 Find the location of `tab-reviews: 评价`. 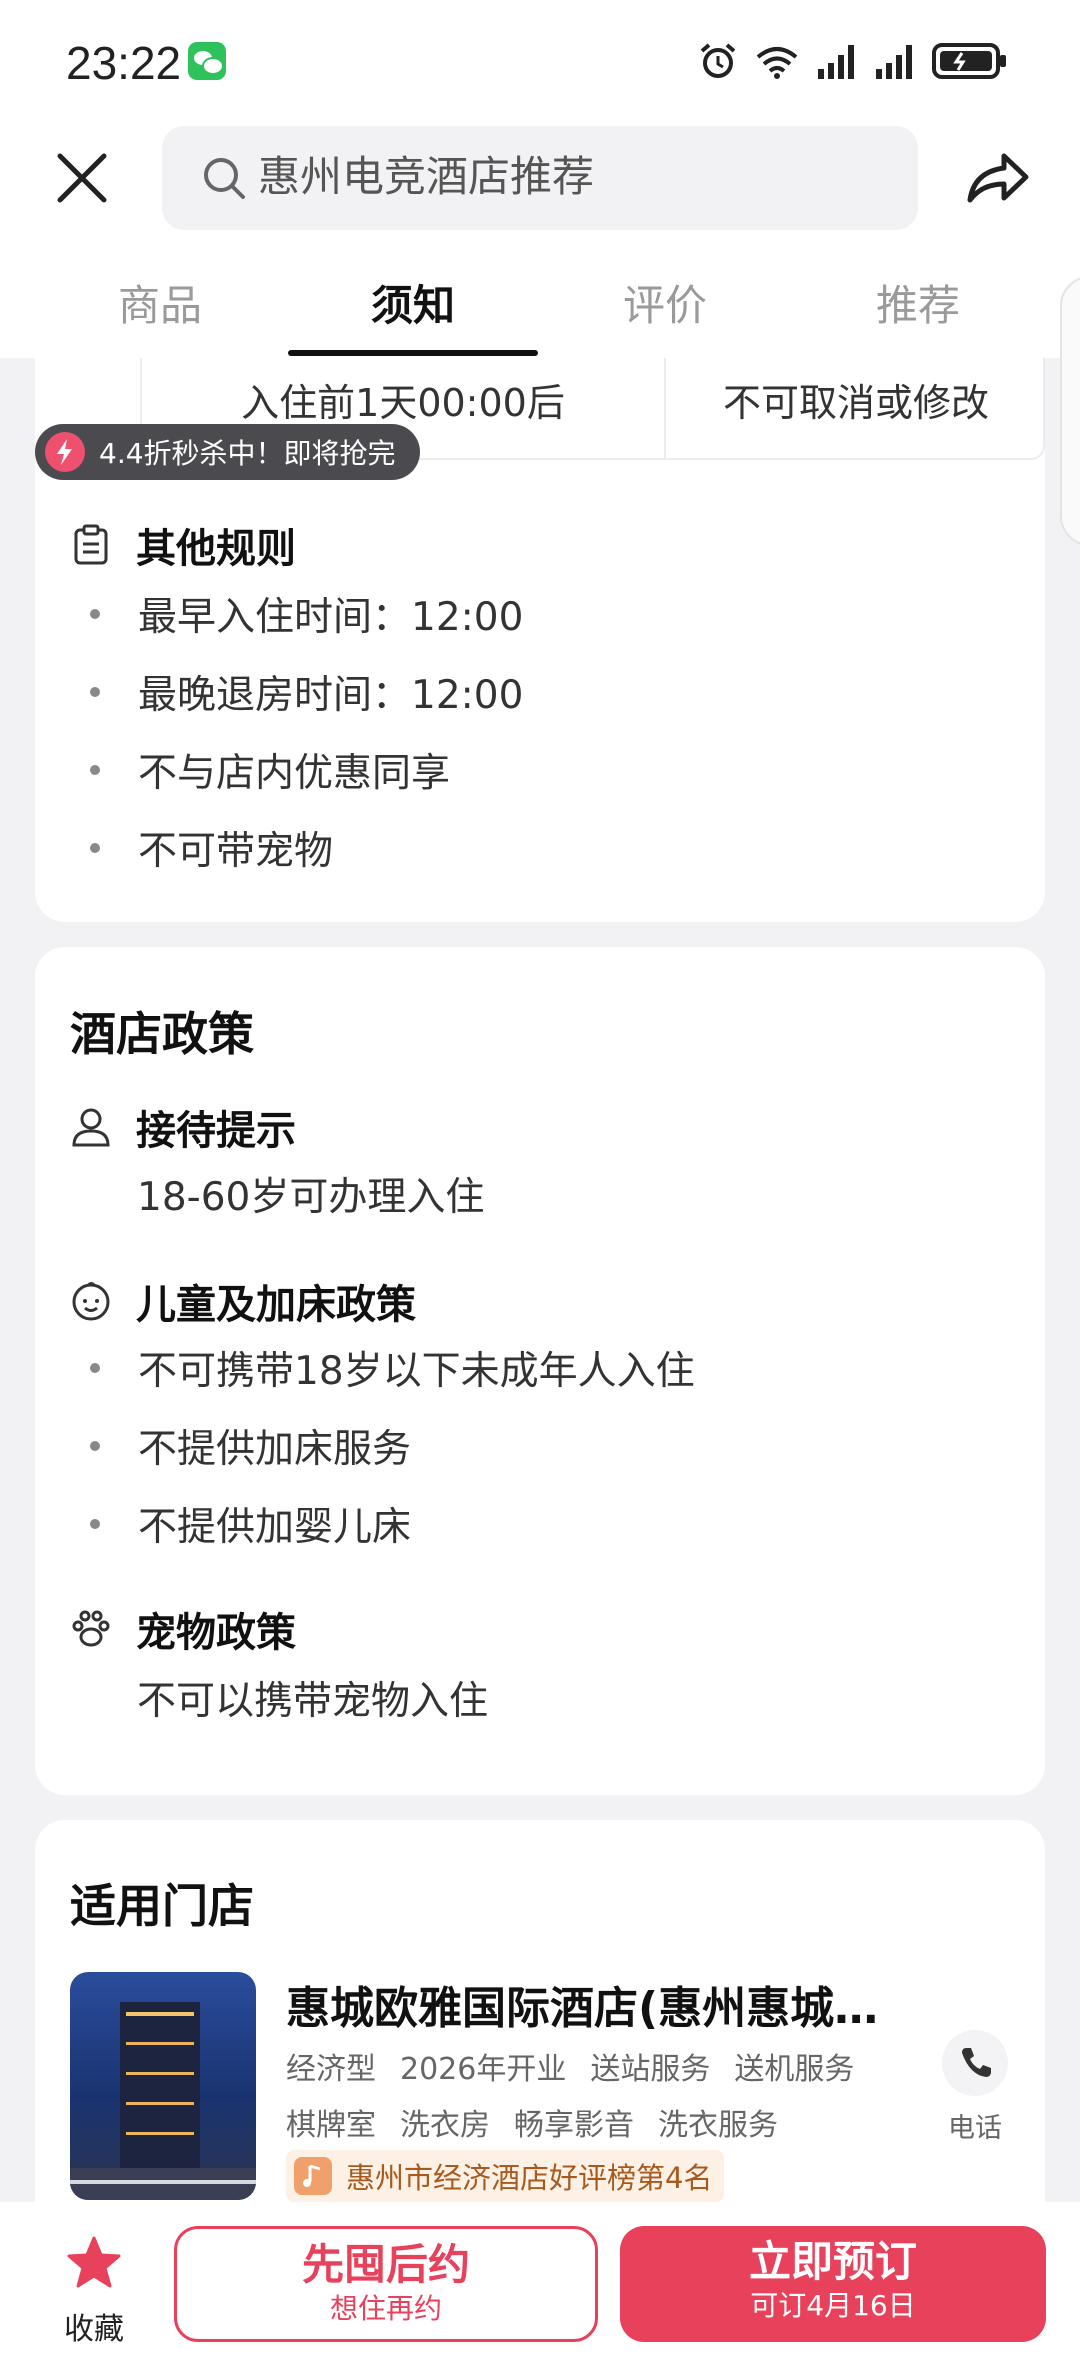

tab-reviews: 评价 is located at coordinates (665, 302).